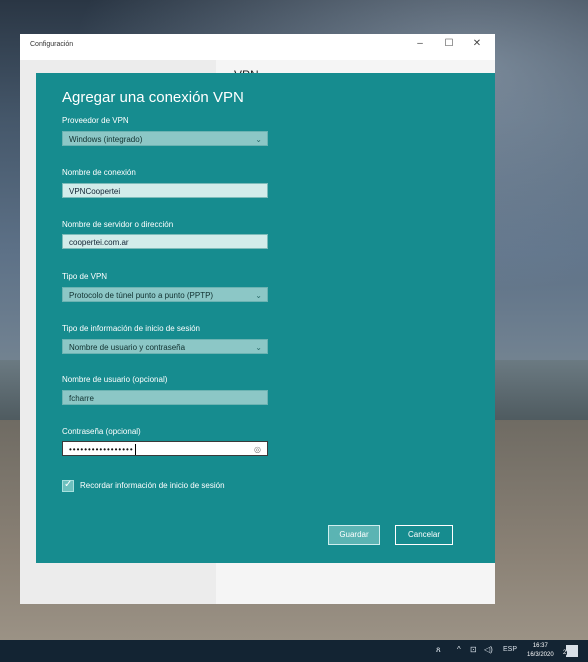 Image resolution: width=588 pixels, height=662 pixels. What do you see at coordinates (165, 241) in the screenshot?
I see `server-input: coopertei.com.ar` at bounding box center [165, 241].